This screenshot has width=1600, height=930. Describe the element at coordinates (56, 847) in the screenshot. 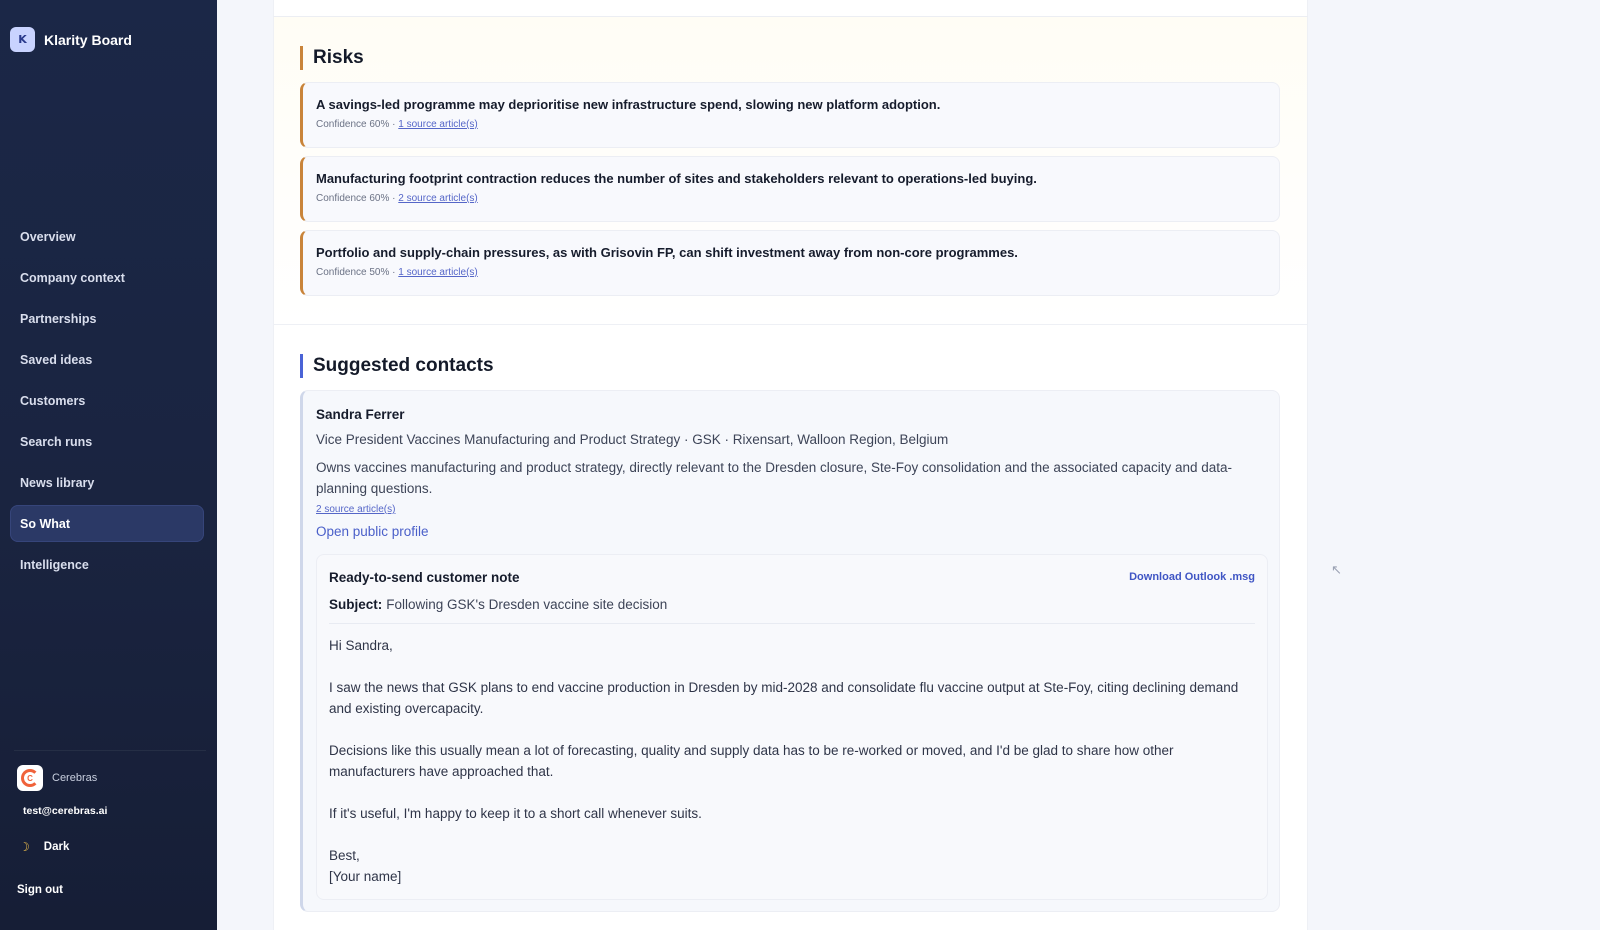

I see `theme-label: Dark` at that location.